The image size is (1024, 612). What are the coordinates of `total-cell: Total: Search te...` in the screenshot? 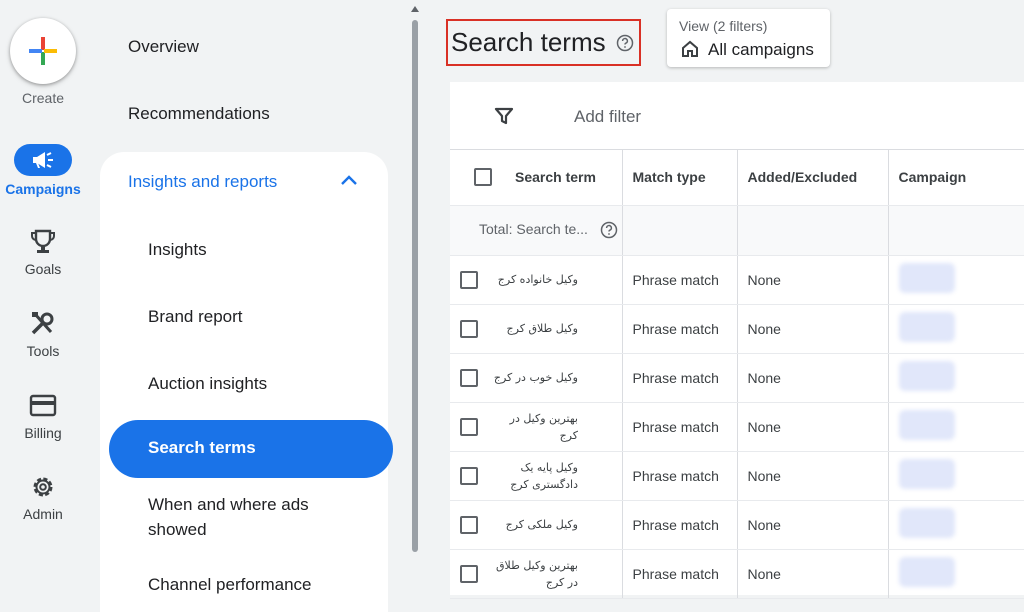 It's located at (536, 230).